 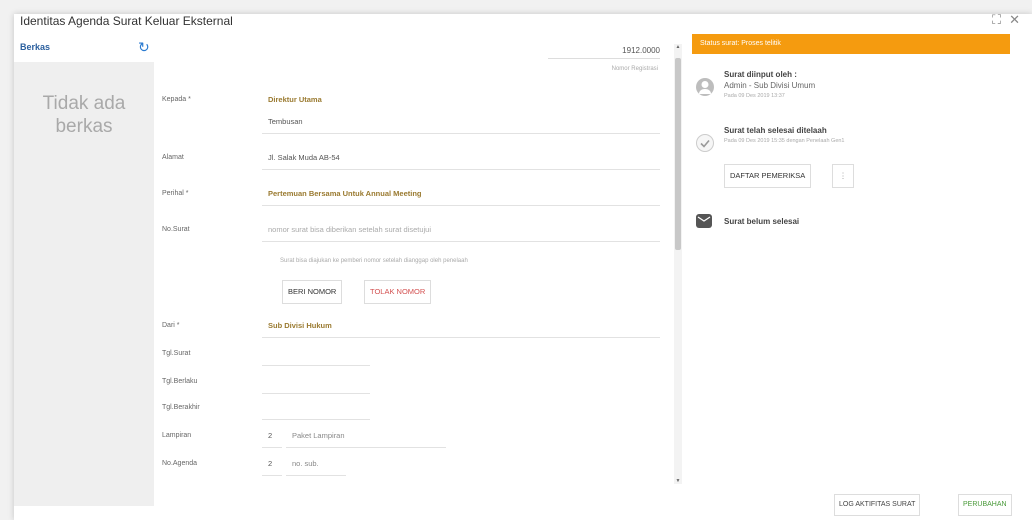 I want to click on window-controls: ⛶ ✕, so click(x=1006, y=20).